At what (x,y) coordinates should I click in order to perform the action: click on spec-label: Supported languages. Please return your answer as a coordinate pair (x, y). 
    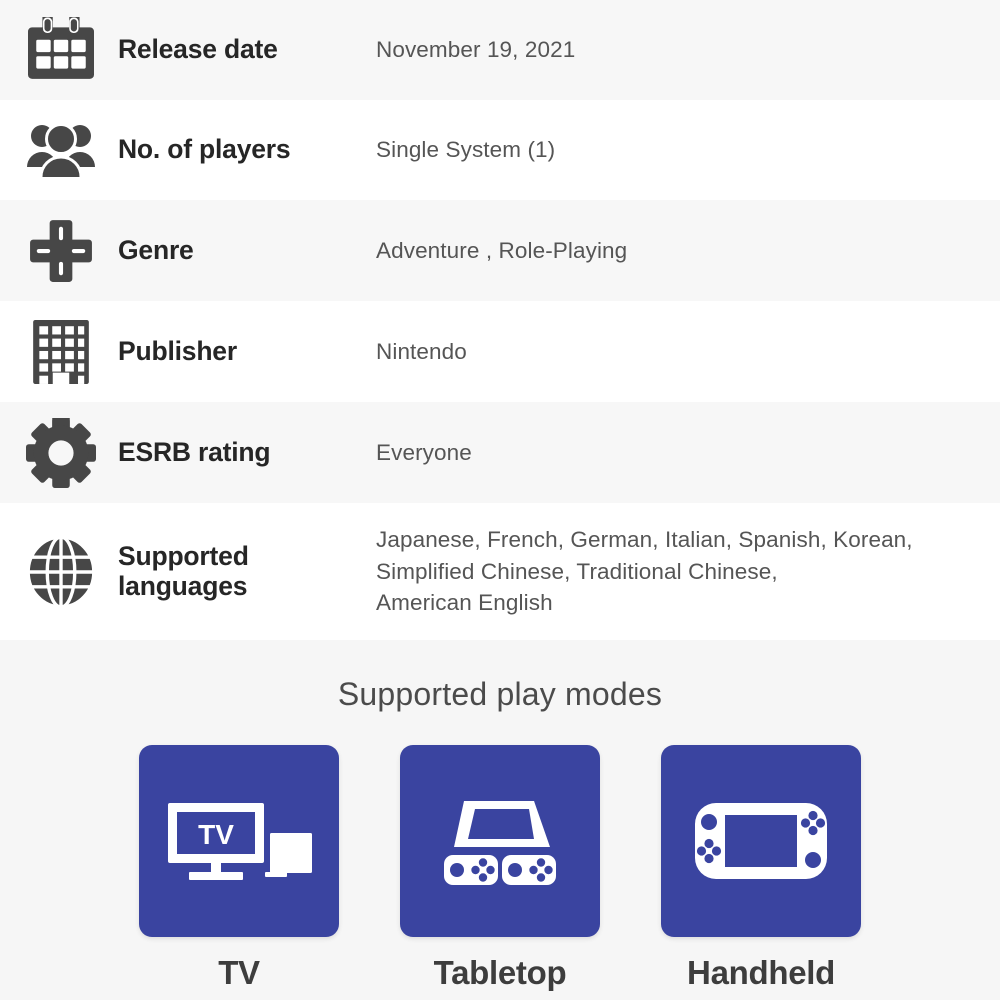
    Looking at the image, I should click on (247, 570).